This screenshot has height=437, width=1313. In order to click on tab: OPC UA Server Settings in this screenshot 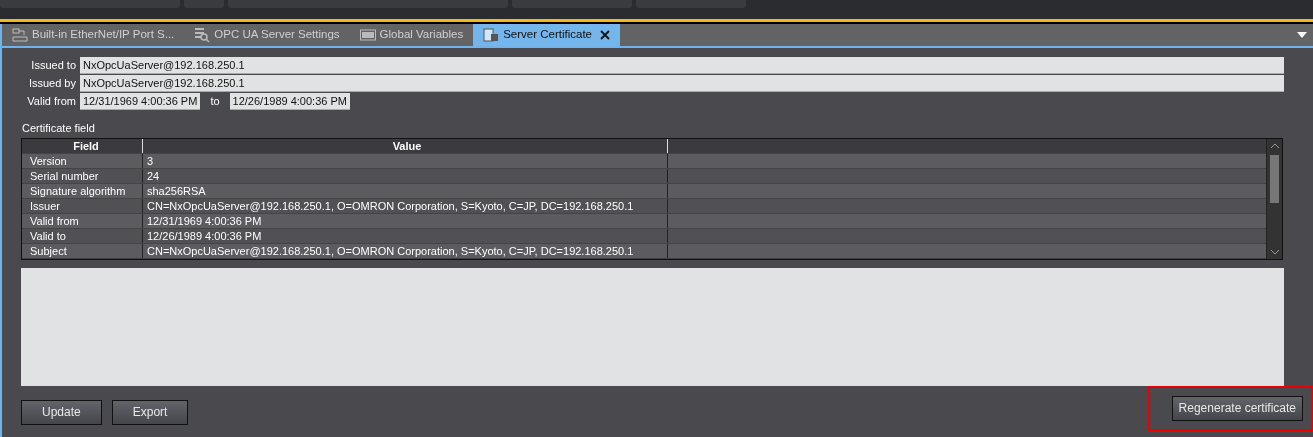, I will do `click(267, 35)`.